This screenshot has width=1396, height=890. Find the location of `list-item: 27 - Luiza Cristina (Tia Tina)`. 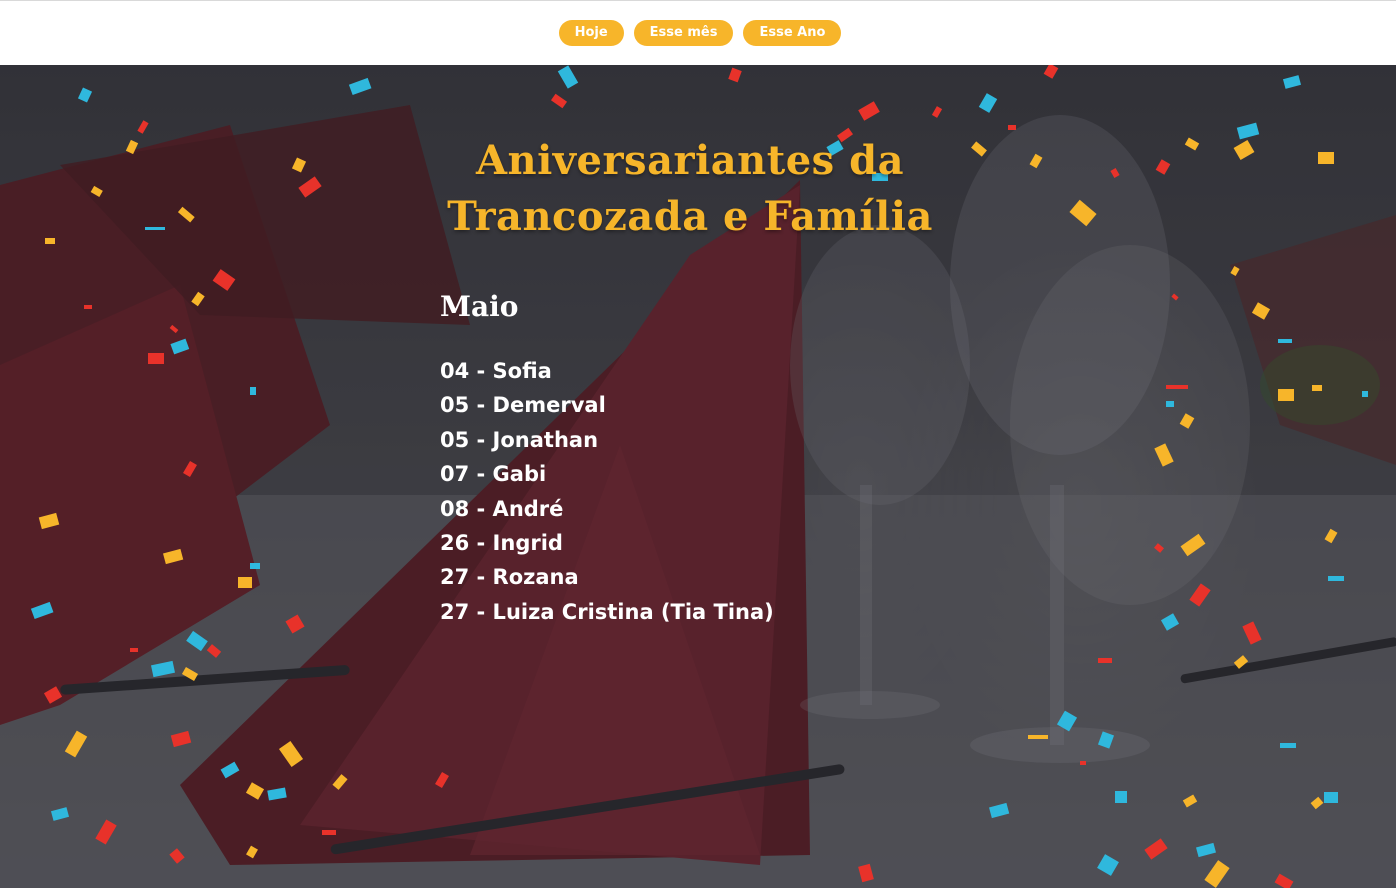

list-item: 27 - Luiza Cristina (Tia Tina) is located at coordinates (607, 611).